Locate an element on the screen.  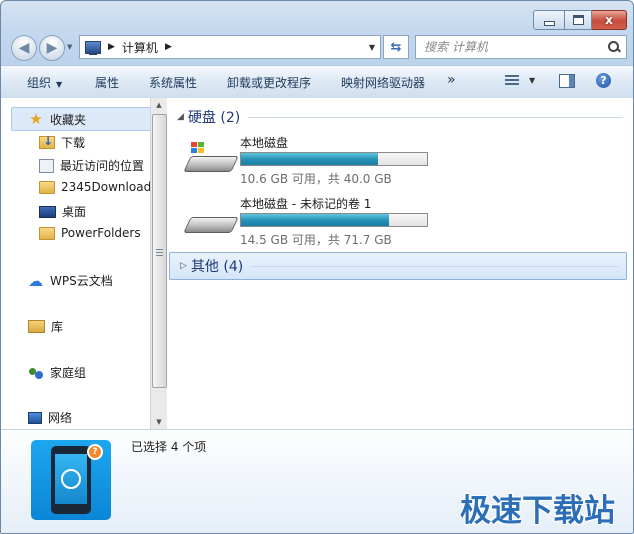
group-other: ▷ 其他 (4) is located at coordinates (398, 266).